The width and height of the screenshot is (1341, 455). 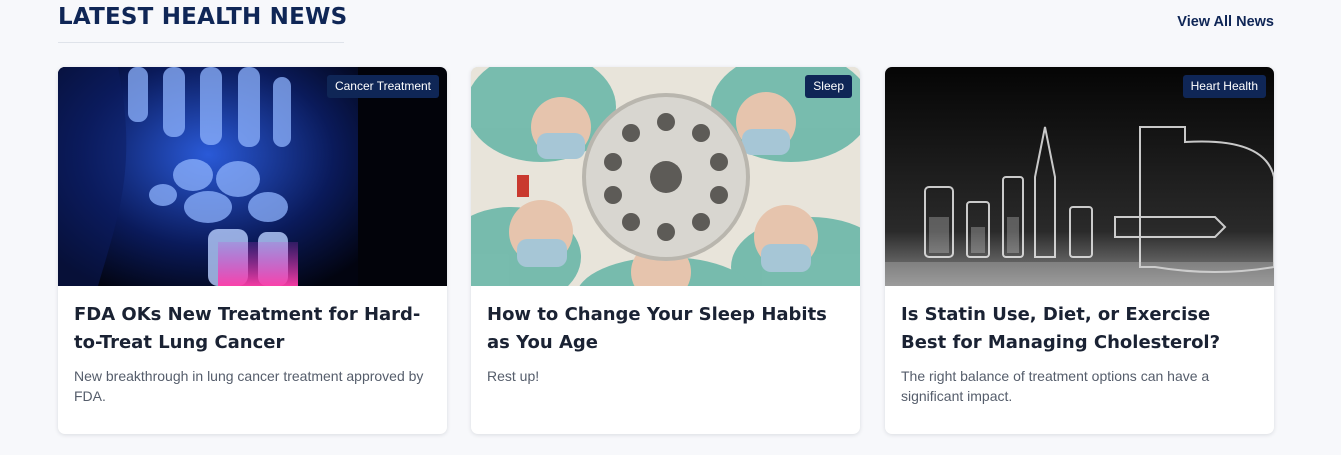 I want to click on category-badge: Heart Health, so click(x=1224, y=86).